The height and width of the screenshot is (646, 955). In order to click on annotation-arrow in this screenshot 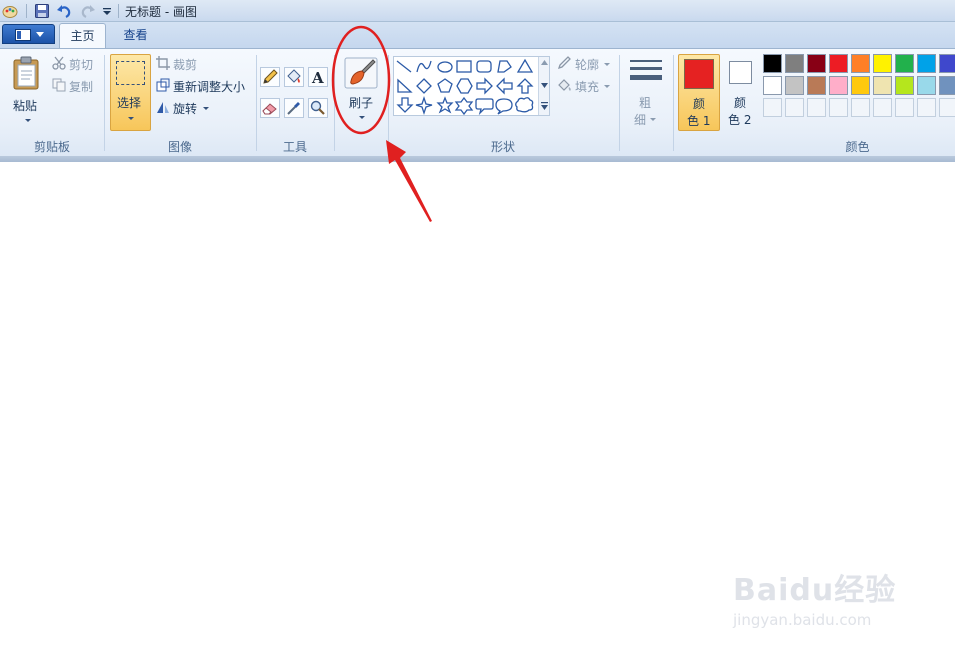, I will do `click(409, 181)`.